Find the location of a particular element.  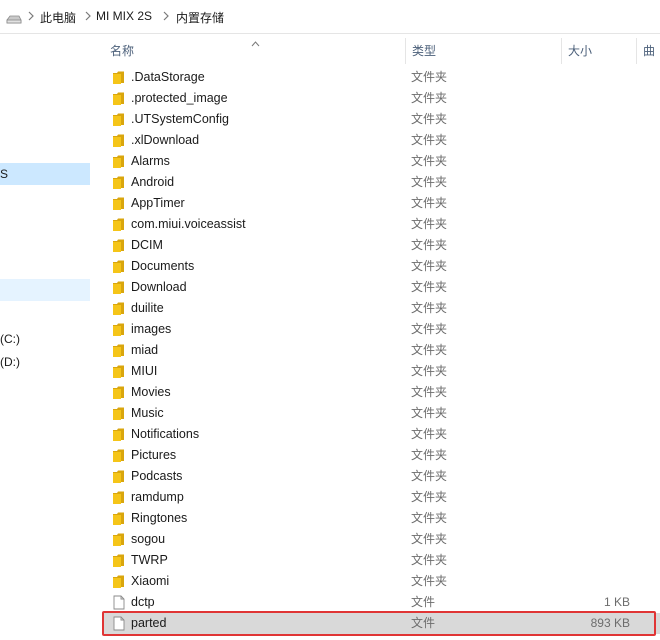

folder-row: .DataStorage 文件夹 is located at coordinates (382, 77).